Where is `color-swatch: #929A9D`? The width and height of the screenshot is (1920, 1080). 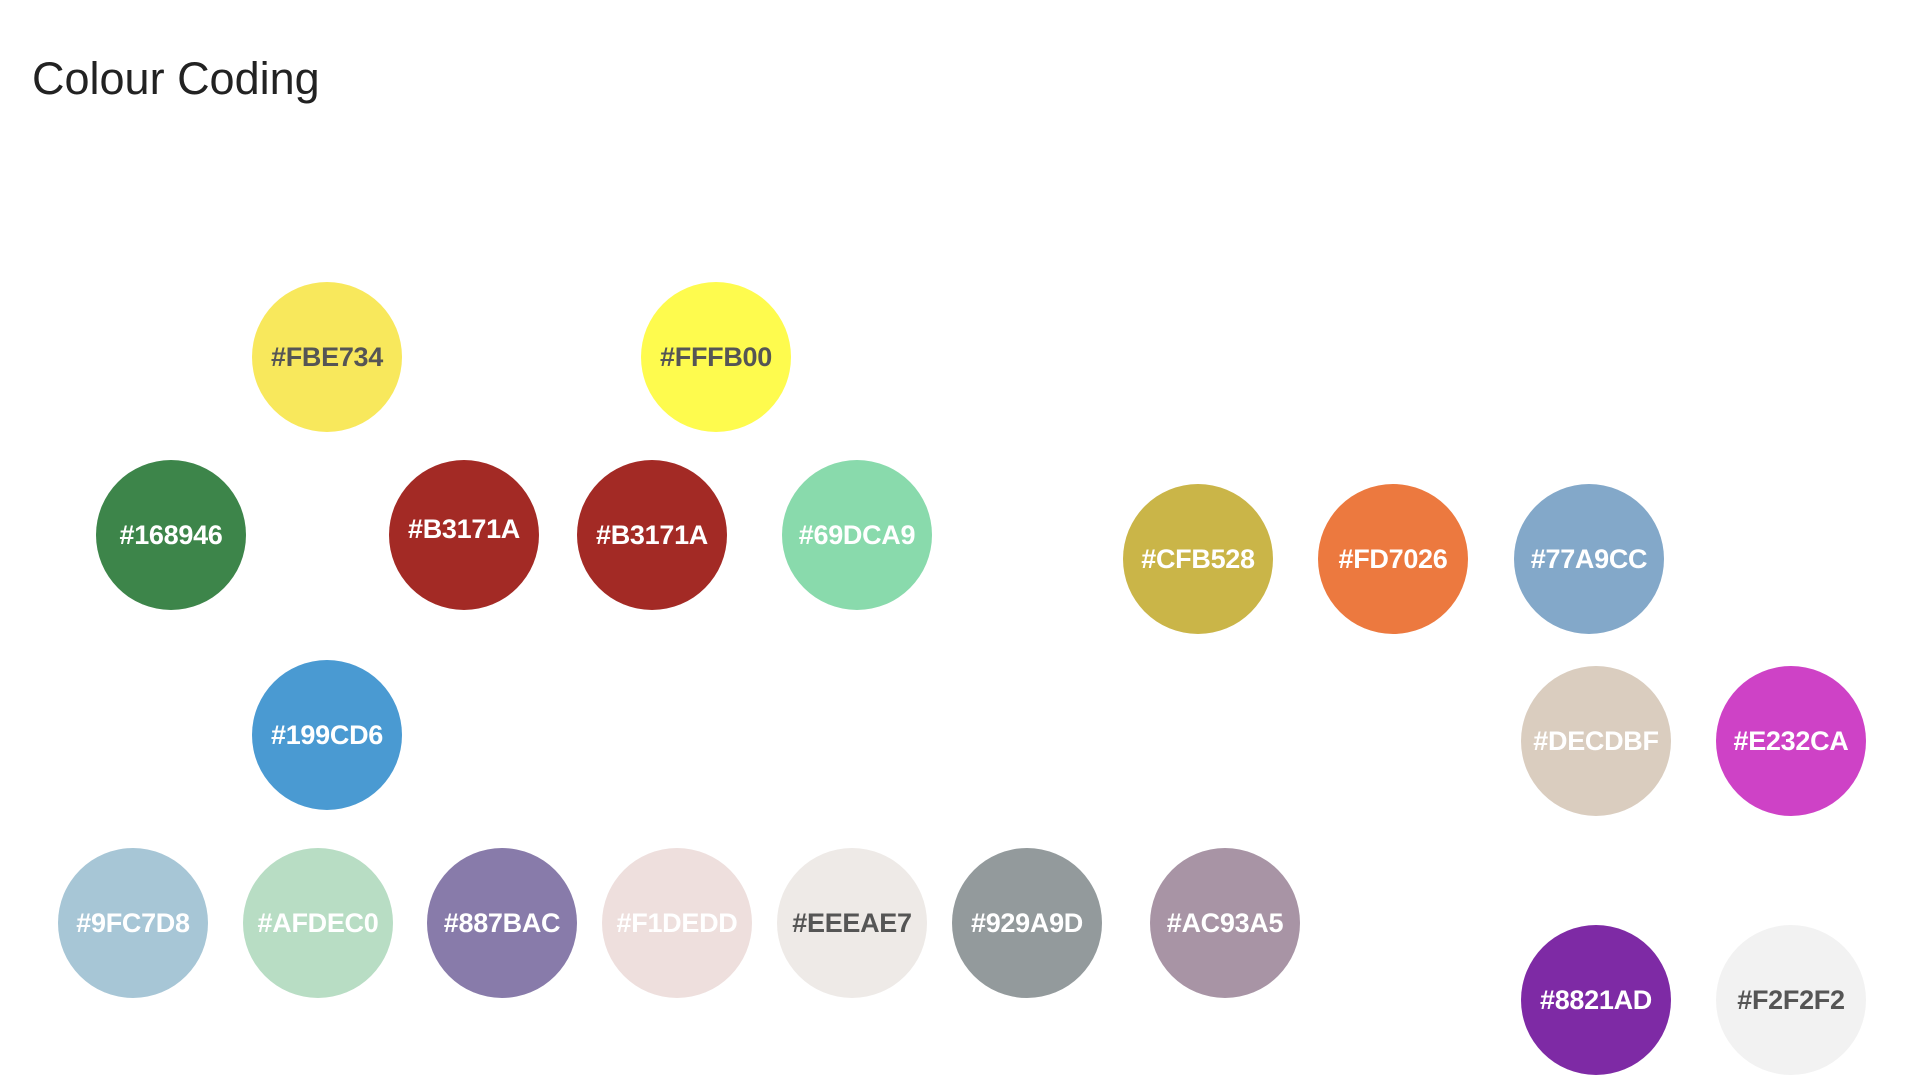
color-swatch: #929A9D is located at coordinates (1027, 923).